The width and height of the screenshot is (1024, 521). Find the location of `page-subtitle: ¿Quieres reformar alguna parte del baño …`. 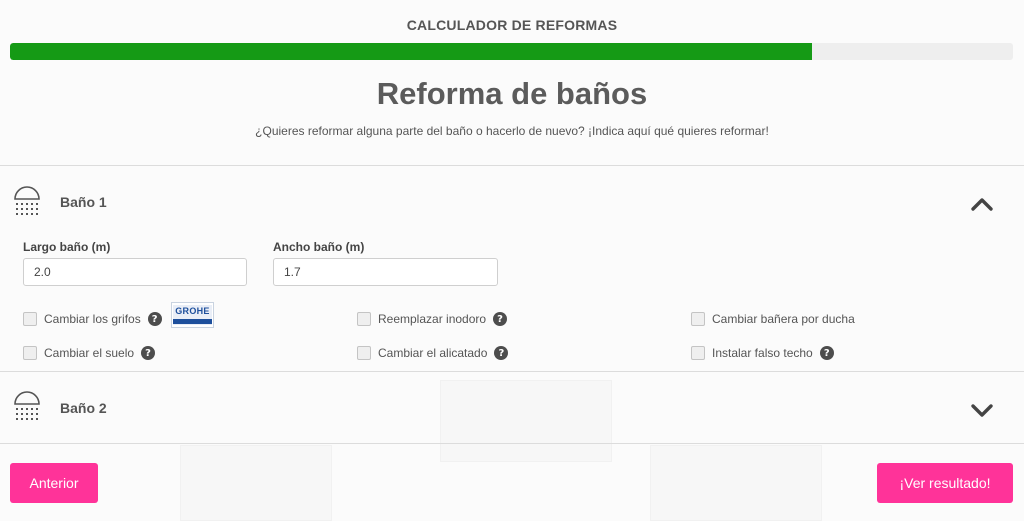

page-subtitle: ¿Quieres reformar alguna parte del baño … is located at coordinates (512, 131).